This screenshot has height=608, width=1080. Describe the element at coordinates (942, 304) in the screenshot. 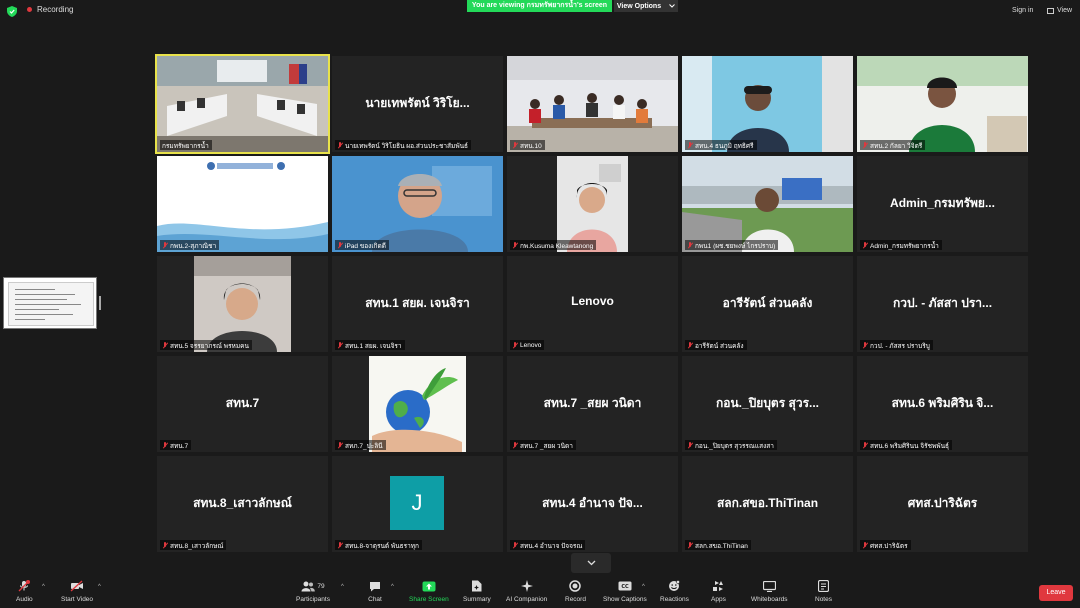

I see `participant-tile: กวป. - ภัสสา ปรา... กวป. - ภัสสร ปราบริบู` at that location.